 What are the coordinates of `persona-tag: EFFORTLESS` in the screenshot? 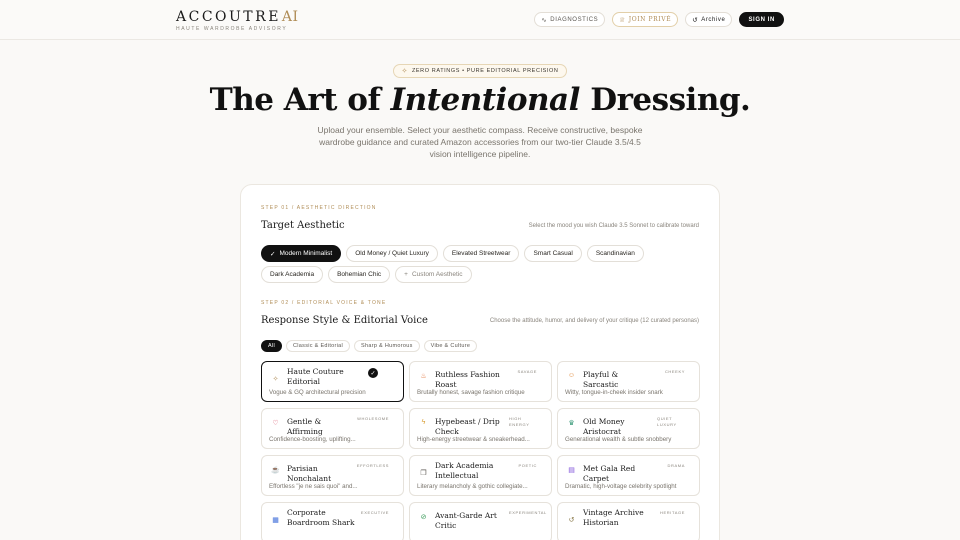 It's located at (372, 465).